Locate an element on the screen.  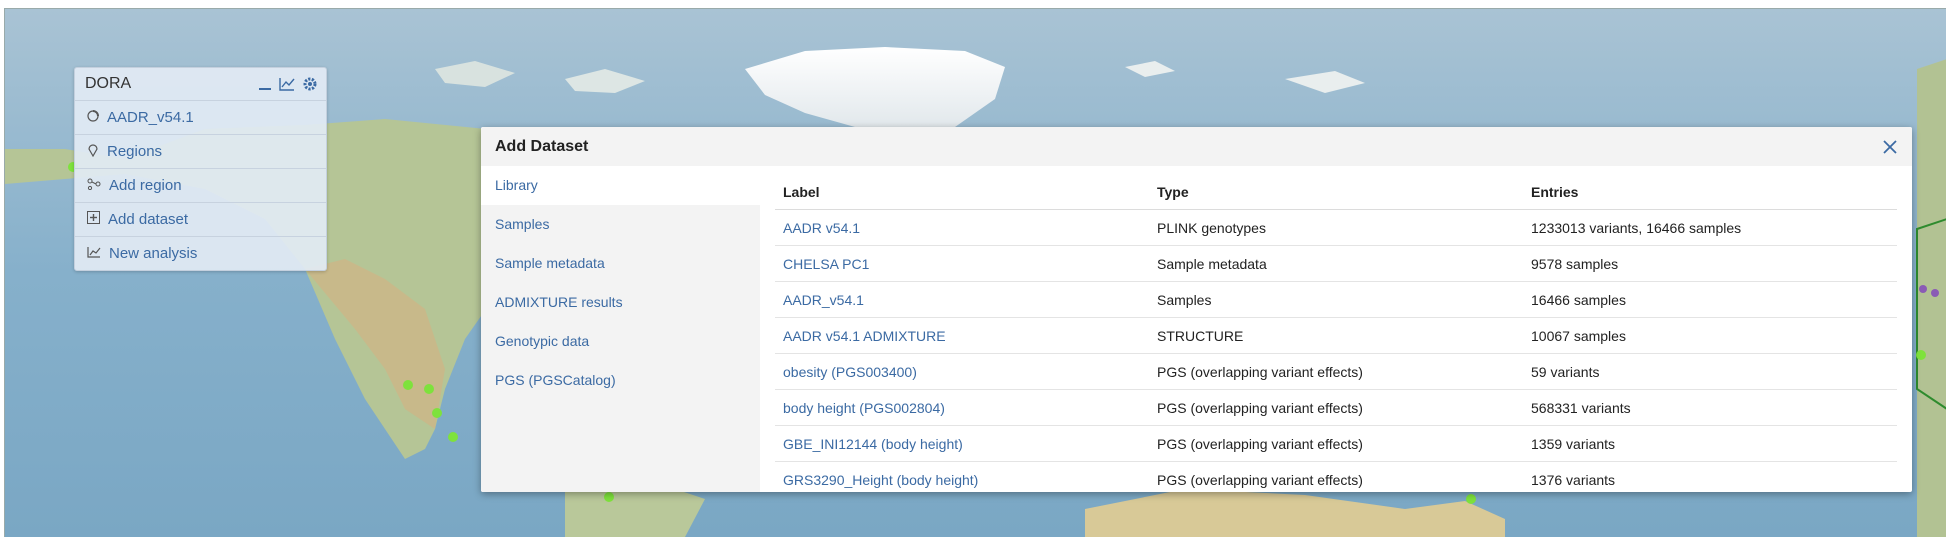
close-icon is located at coordinates (1890, 146).